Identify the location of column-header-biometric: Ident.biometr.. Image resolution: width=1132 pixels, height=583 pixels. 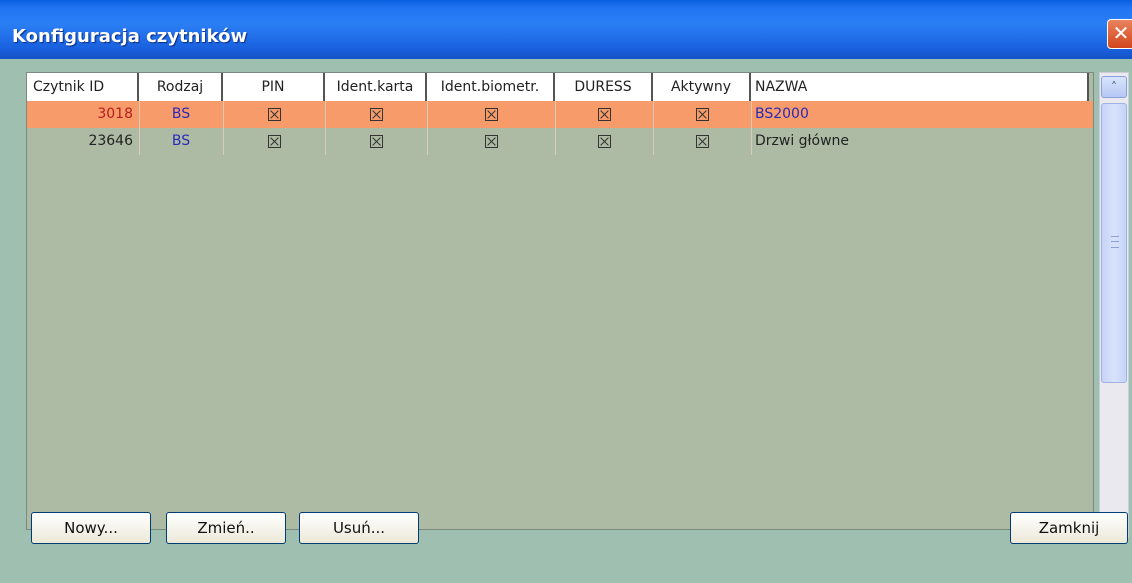
(491, 87).